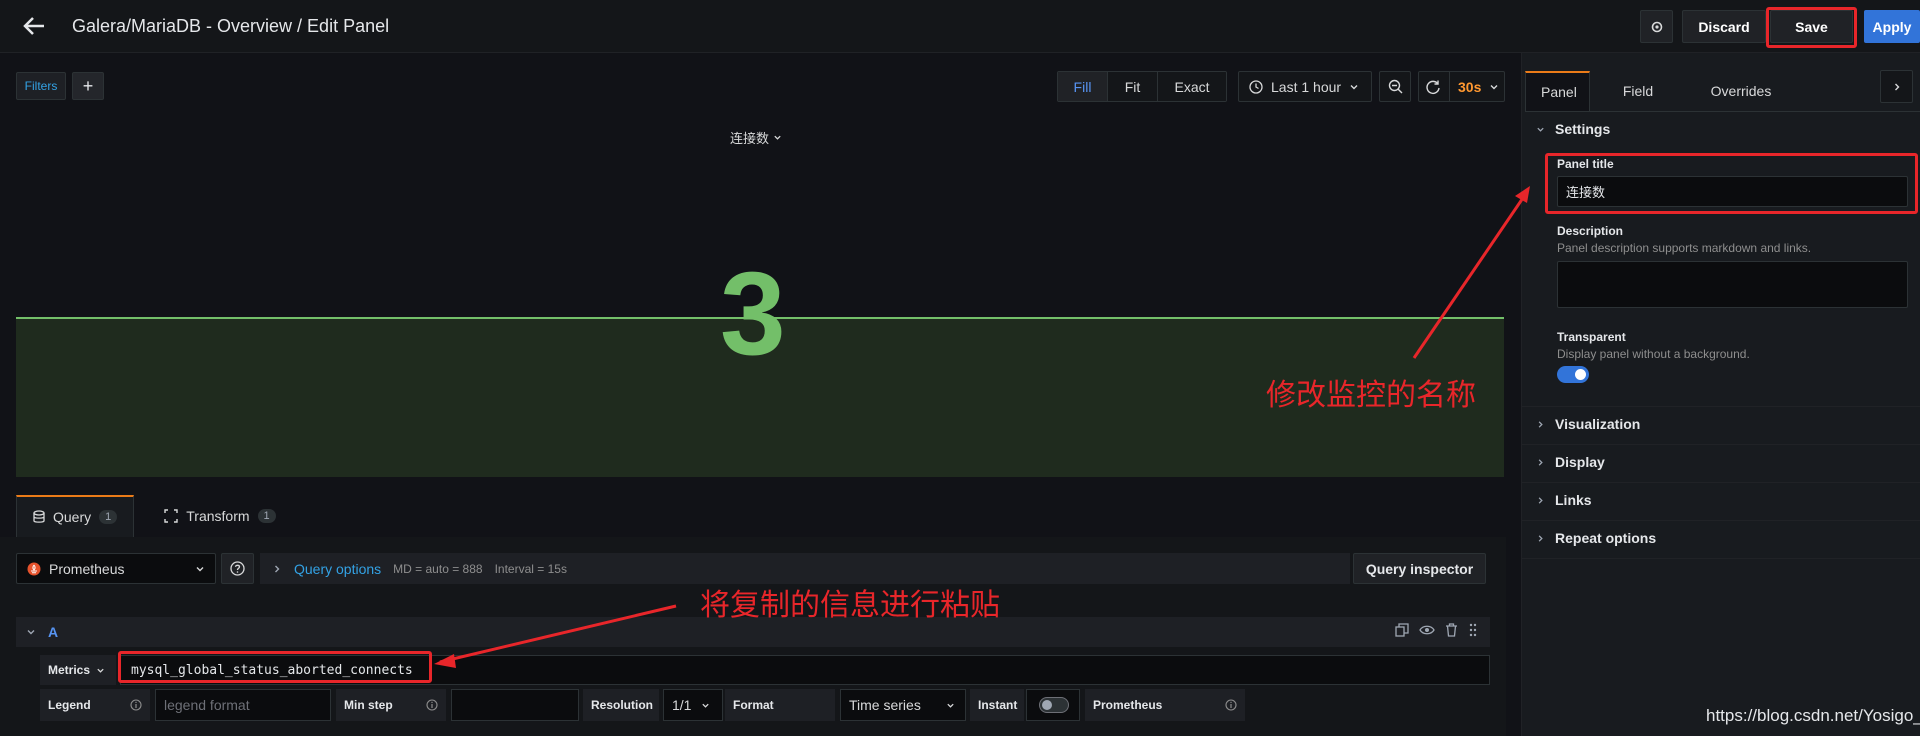 This screenshot has height=736, width=1920. What do you see at coordinates (1720, 558) in the screenshot?
I see `repeat-options-divider` at bounding box center [1720, 558].